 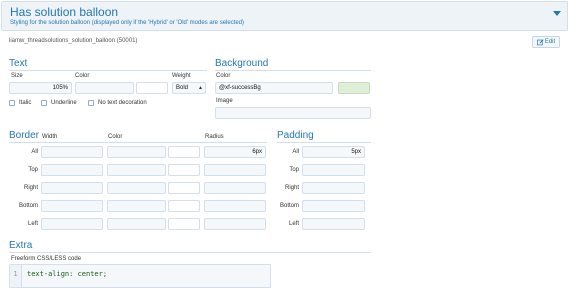 What do you see at coordinates (115, 137) in the screenshot?
I see `border-color-label: Color` at bounding box center [115, 137].